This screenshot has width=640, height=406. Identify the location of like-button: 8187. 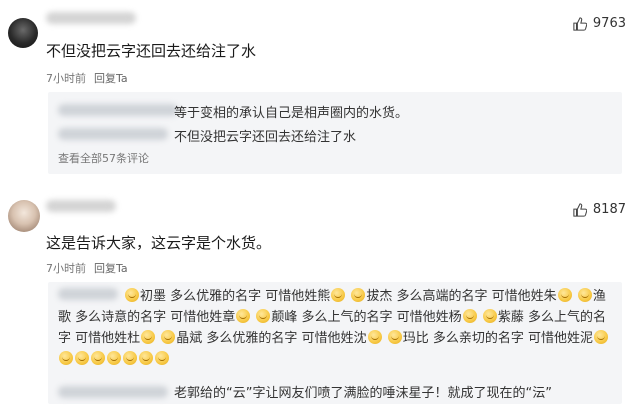
(599, 209).